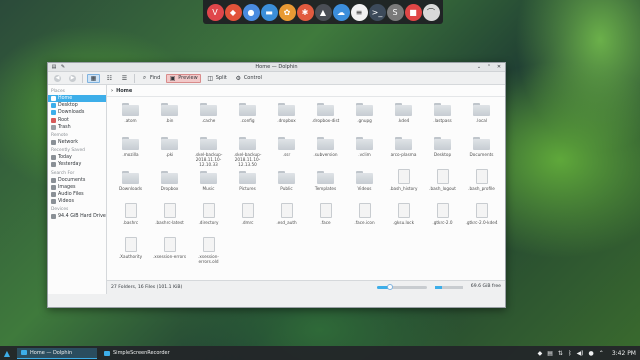 Image resolution: width=640 pixels, height=360 pixels. What do you see at coordinates (489, 67) in the screenshot?
I see `maximize-icon: ⌃` at bounding box center [489, 67].